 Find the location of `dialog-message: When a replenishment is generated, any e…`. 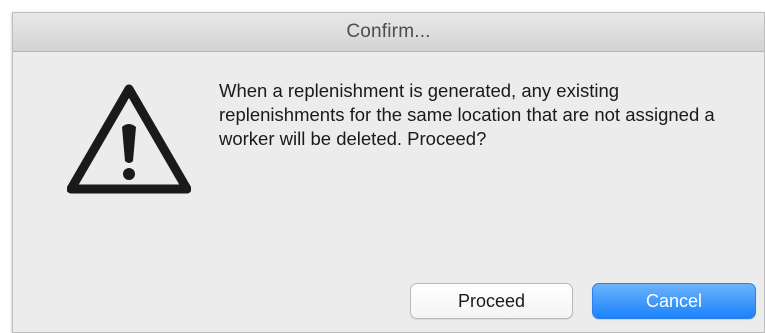

dialog-message: When a replenishment is generated, any e… is located at coordinates (467, 114).